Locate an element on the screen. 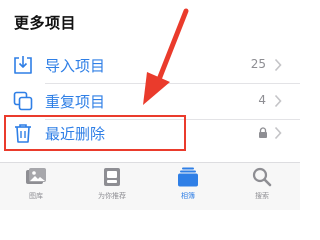 Image resolution: width=320 pixels, height=240 pixels. tab-label: 图库 is located at coordinates (36, 196).